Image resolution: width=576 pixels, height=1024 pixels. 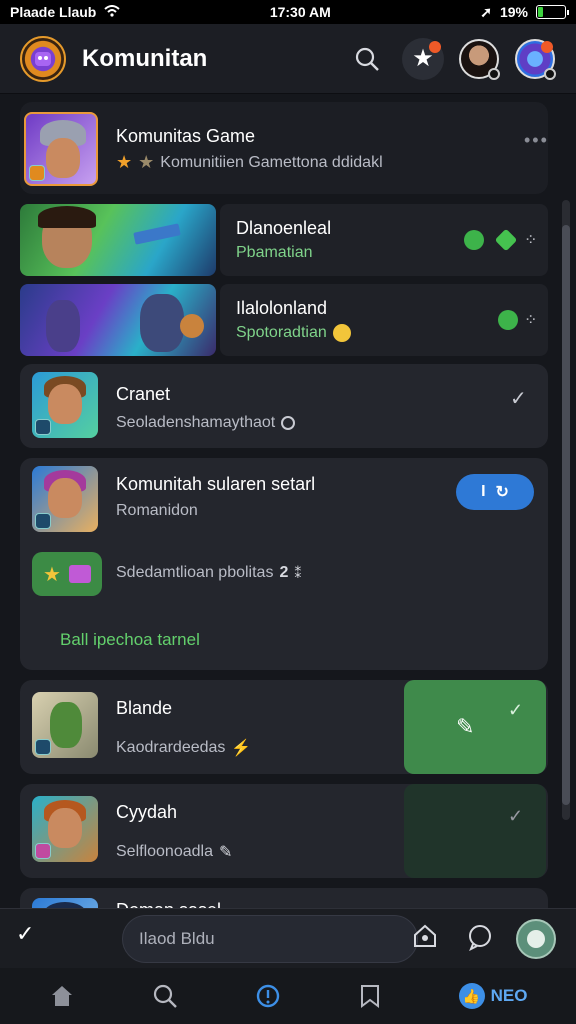 What do you see at coordinates (186, 136) in the screenshot?
I see `community-title: Komunitas Game` at bounding box center [186, 136].